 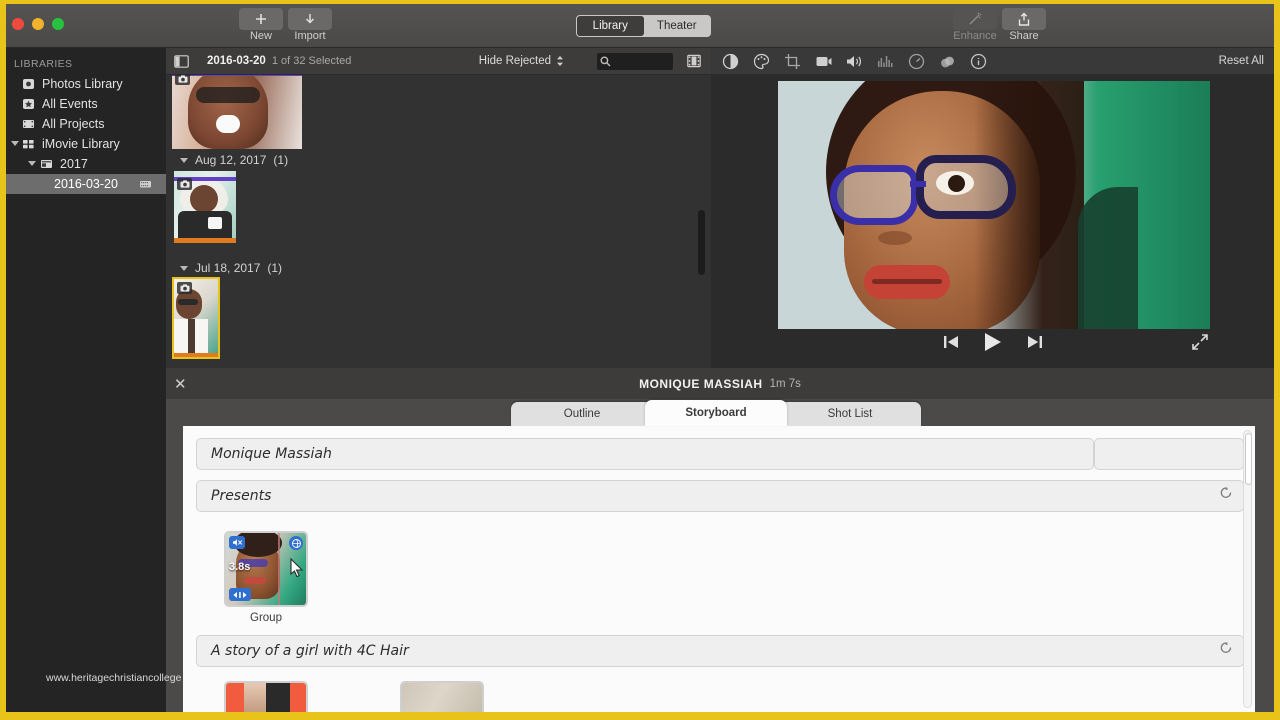 I want to click on storyboard-scrollbar, so click(x=1247, y=569).